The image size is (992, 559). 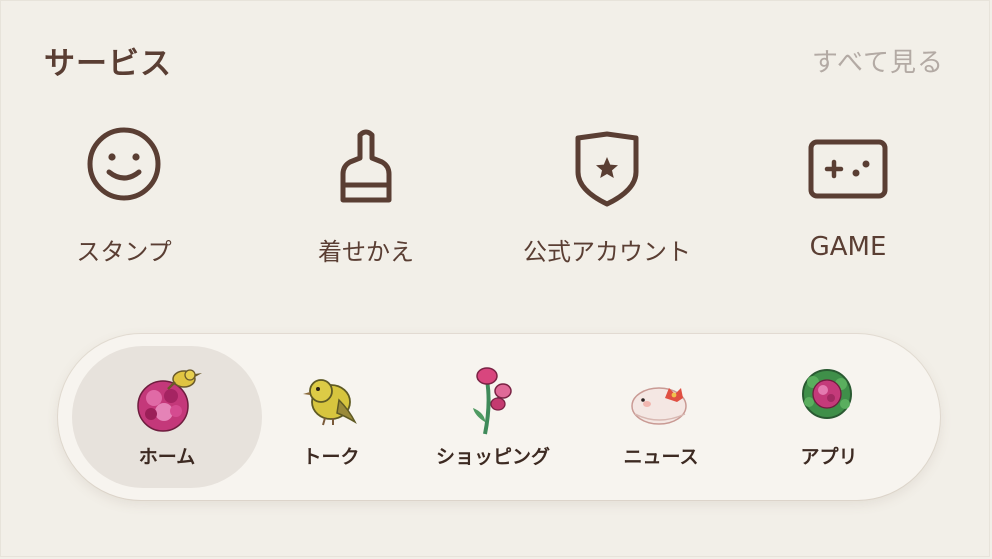 I want to click on services-title: サービス, so click(x=108, y=64).